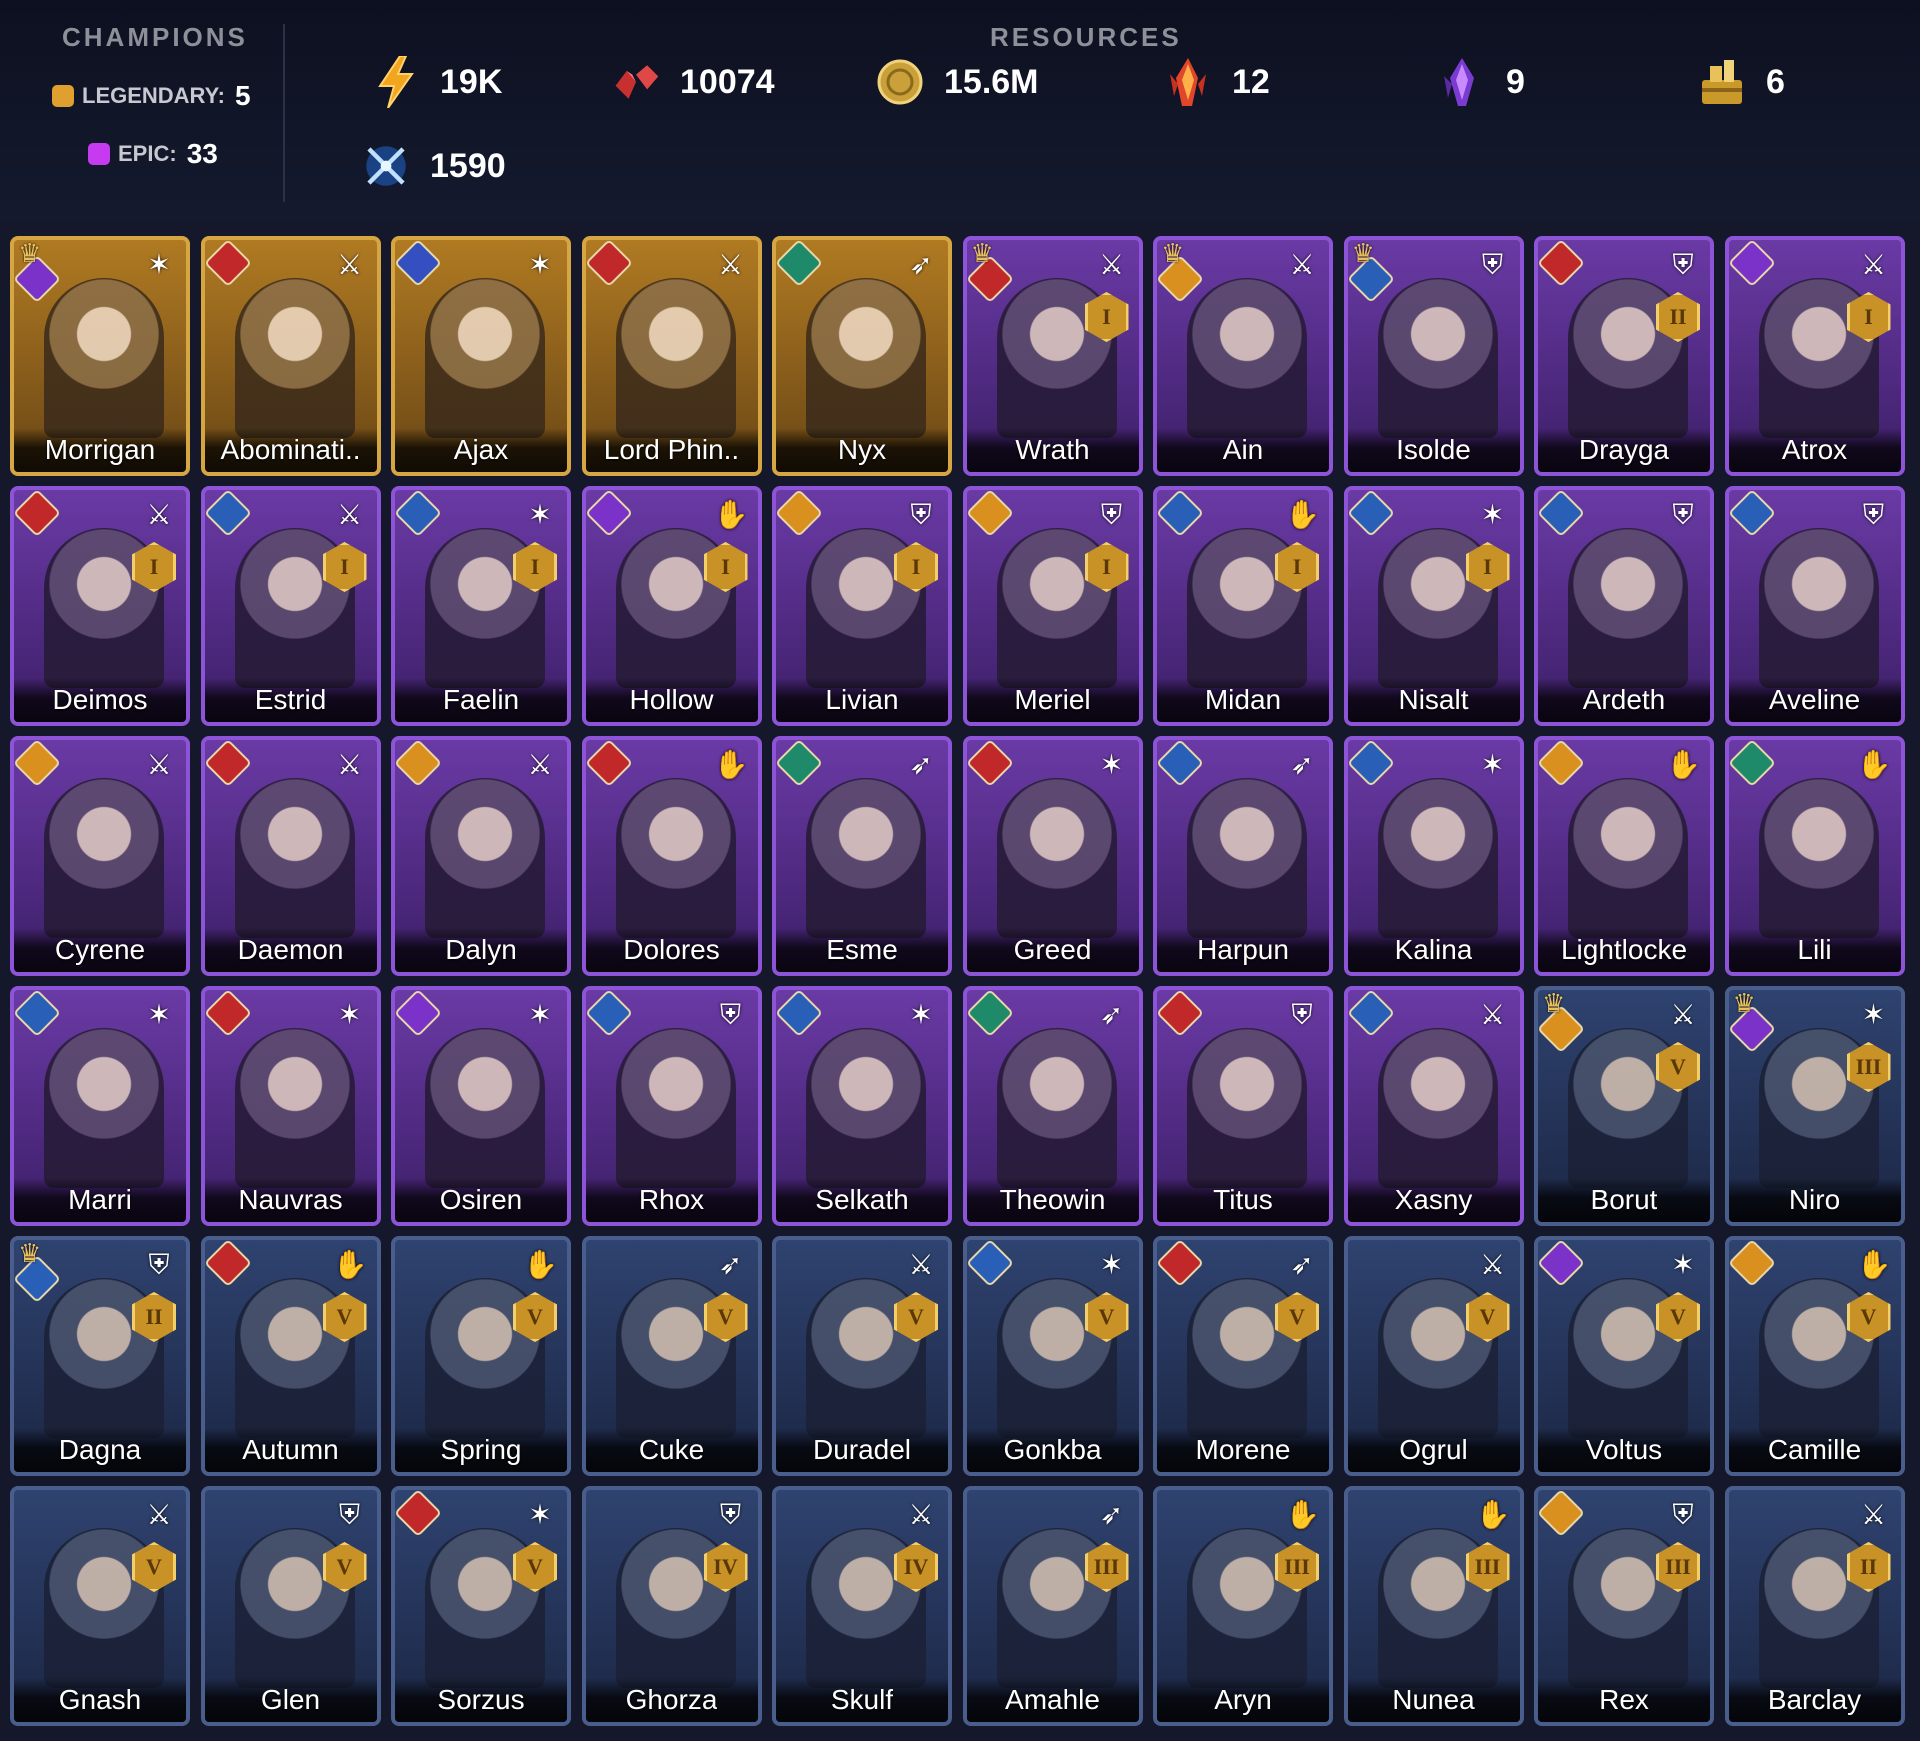 The width and height of the screenshot is (1920, 1741). I want to click on champion-card: ✋ III Aryn, so click(1243, 1606).